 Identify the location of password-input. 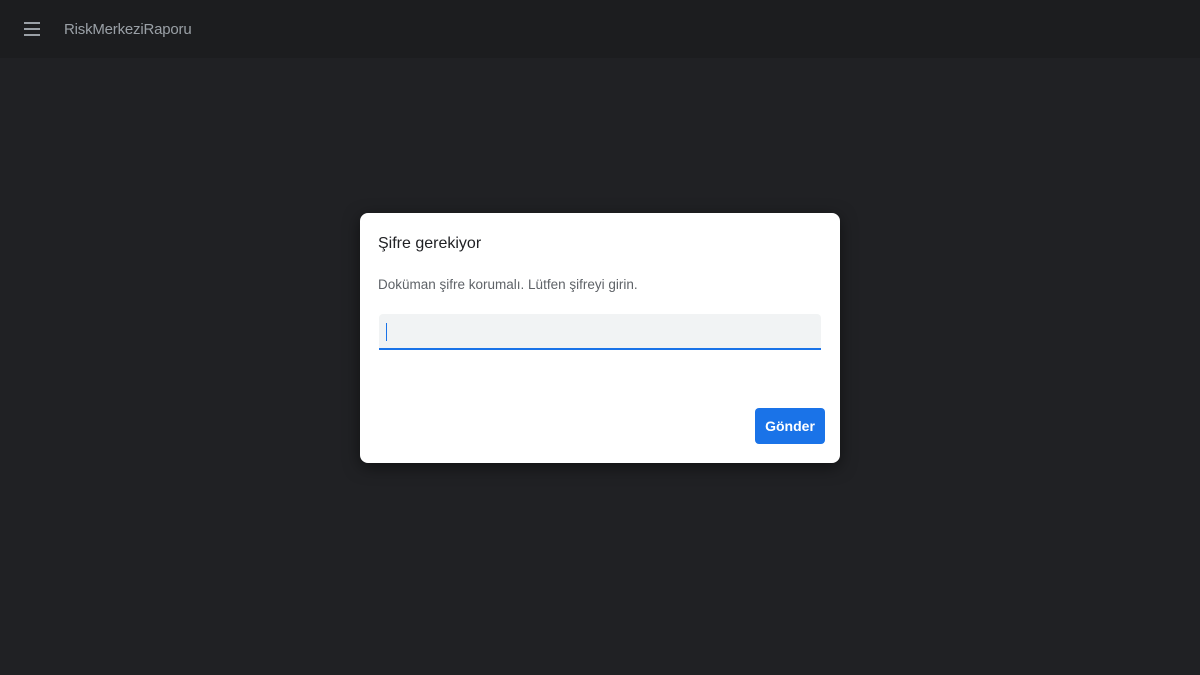
(600, 332).